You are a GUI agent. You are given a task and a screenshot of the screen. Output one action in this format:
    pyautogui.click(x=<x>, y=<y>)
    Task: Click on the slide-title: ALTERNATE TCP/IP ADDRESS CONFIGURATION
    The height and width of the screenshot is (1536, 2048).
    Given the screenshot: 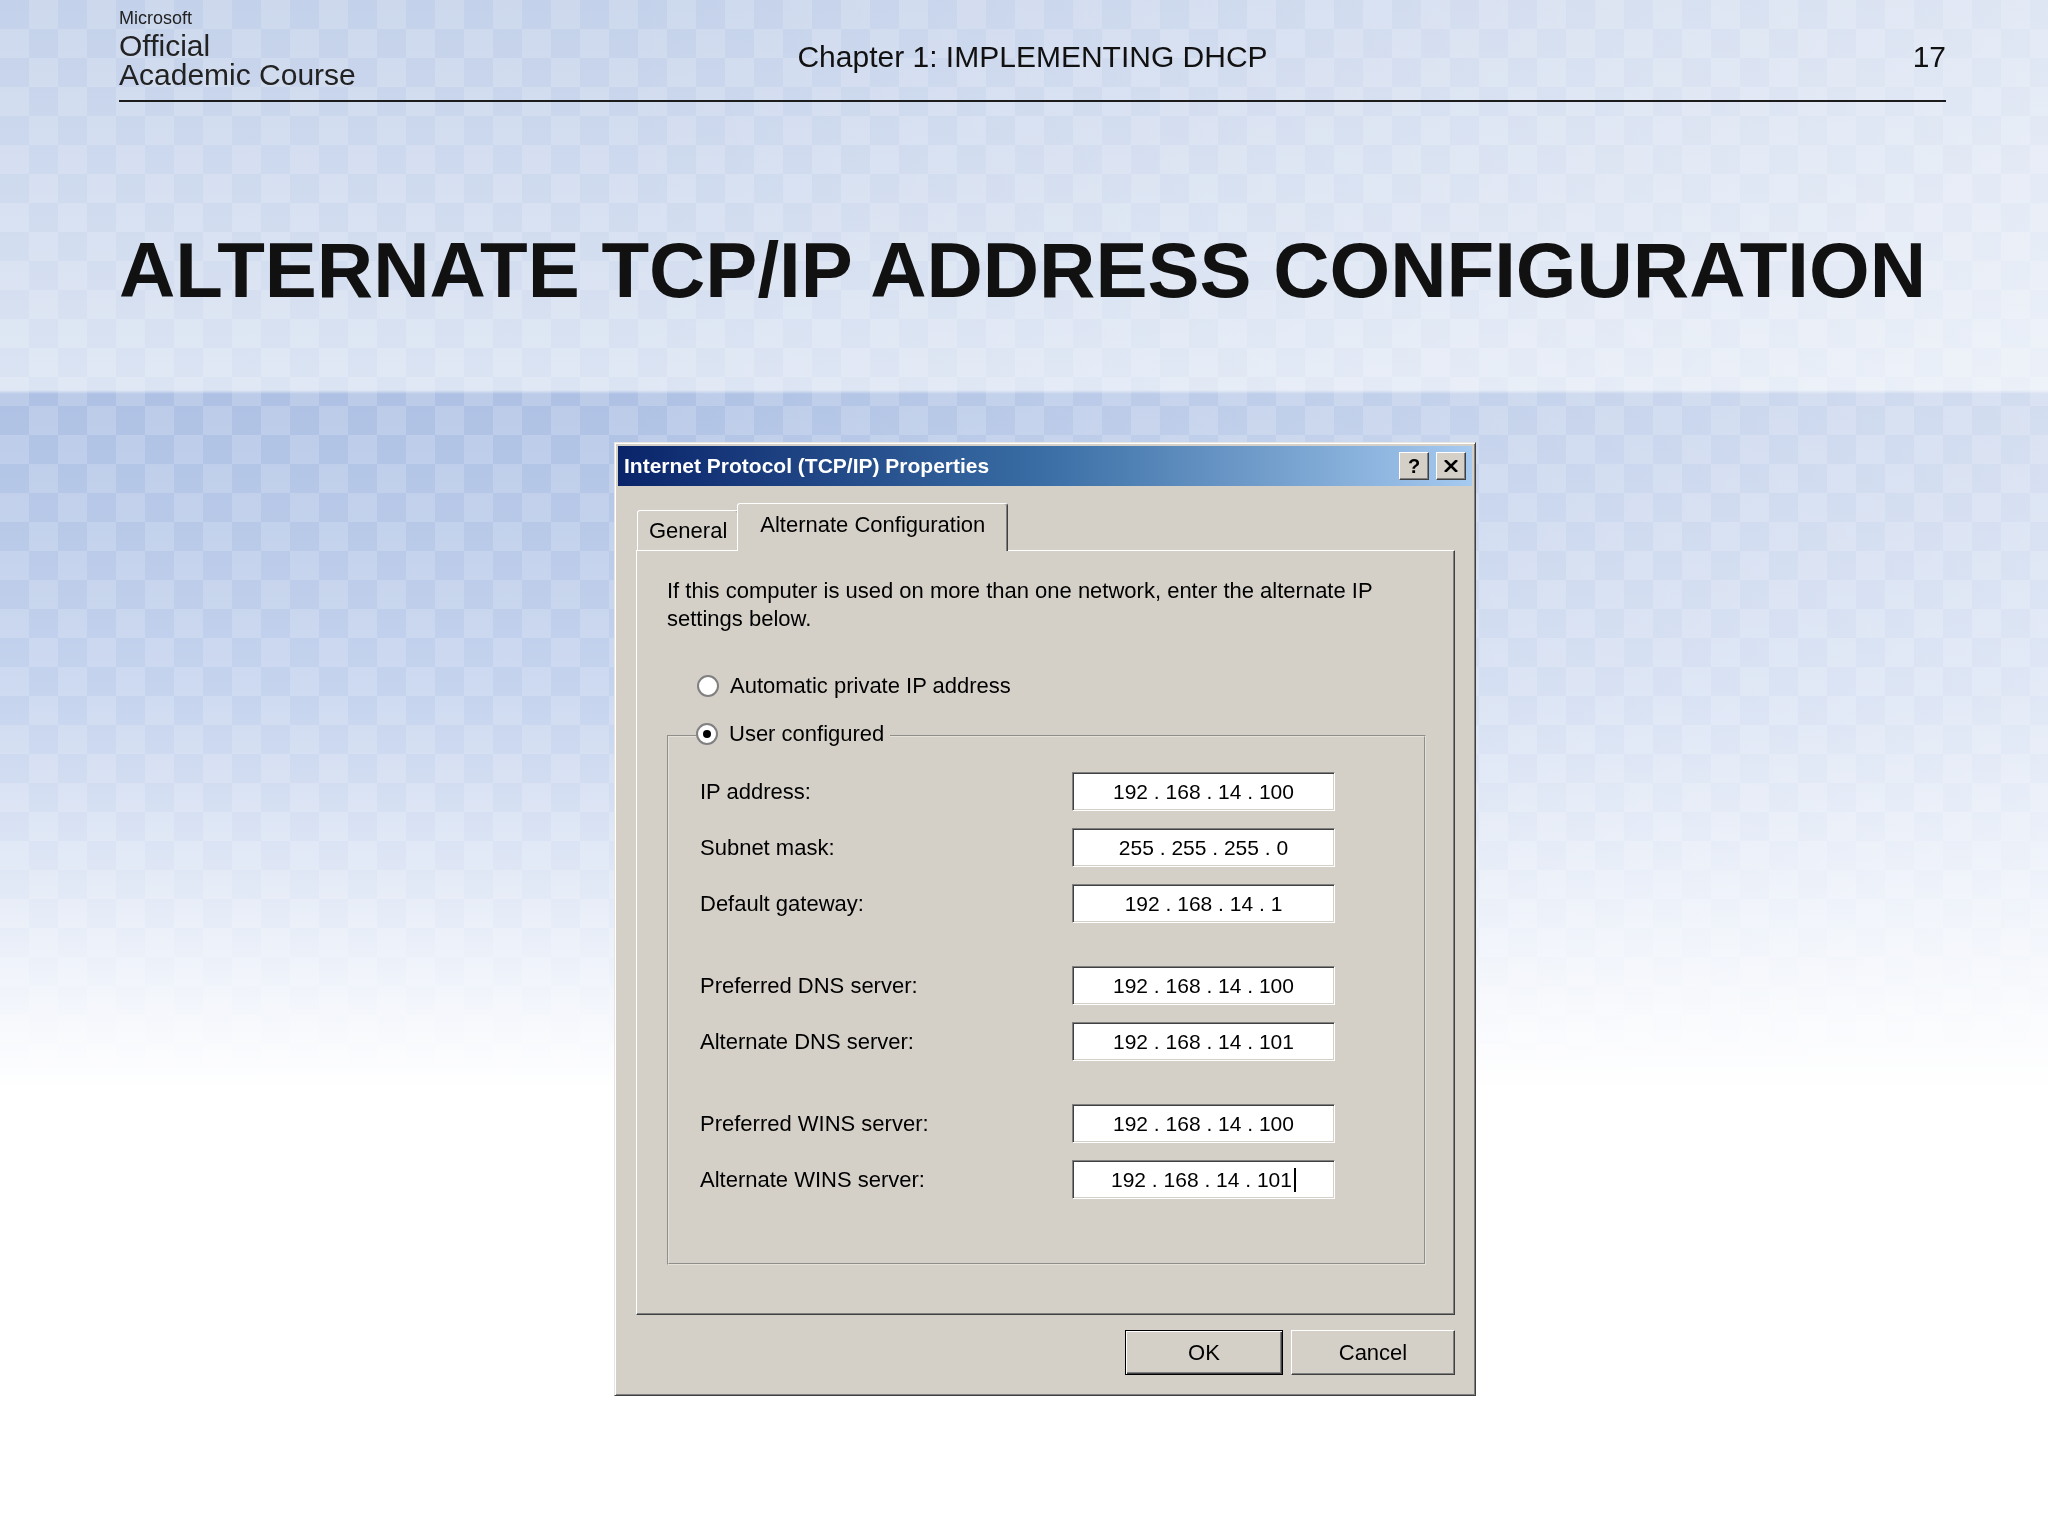 What is the action you would take?
    pyautogui.click(x=1023, y=270)
    